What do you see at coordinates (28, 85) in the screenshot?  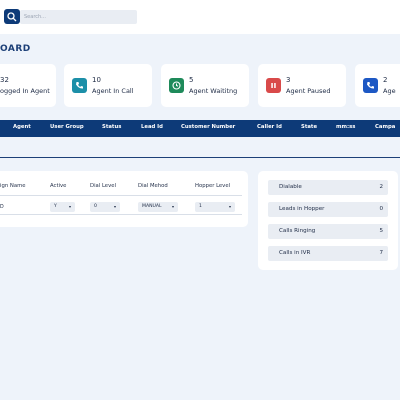 I see `stat-card-logged-in: 32 ogged In Agent` at bounding box center [28, 85].